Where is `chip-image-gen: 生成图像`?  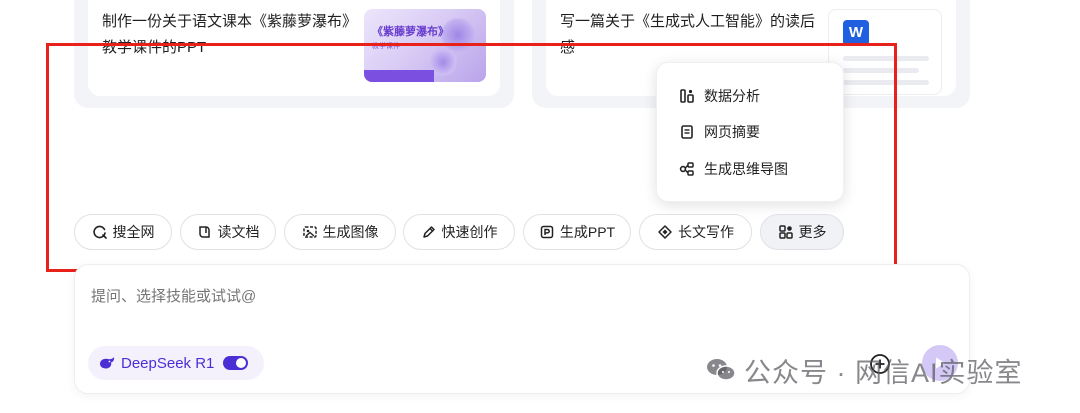 chip-image-gen: 生成图像 is located at coordinates (340, 232).